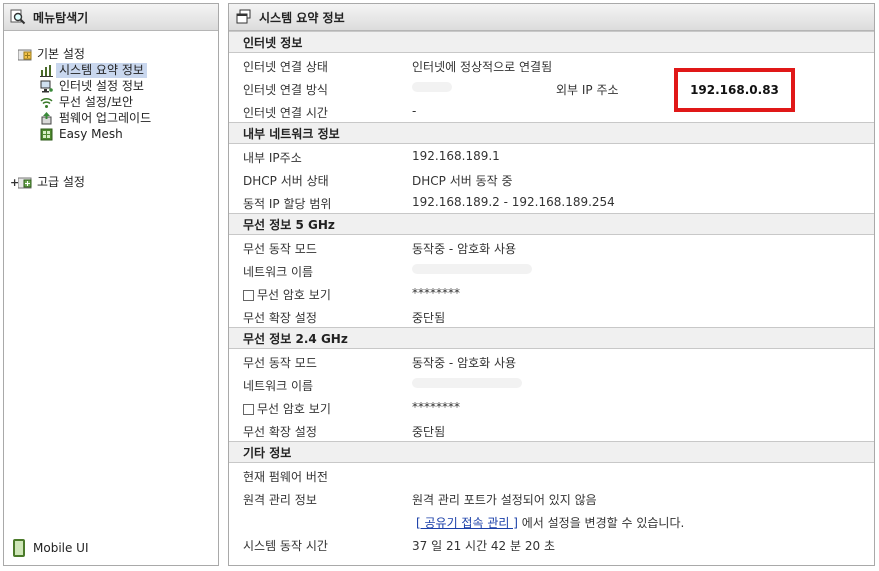 Image resolution: width=879 pixels, height=571 pixels. I want to click on window-icon, so click(244, 17).